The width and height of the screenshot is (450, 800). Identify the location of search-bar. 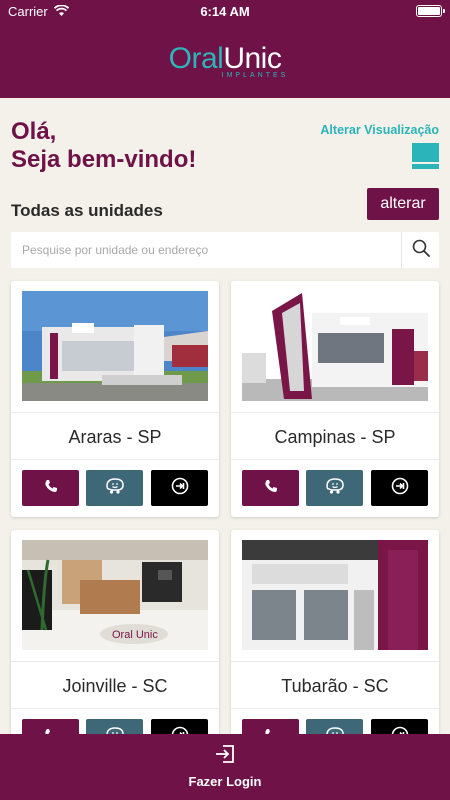
(225, 250).